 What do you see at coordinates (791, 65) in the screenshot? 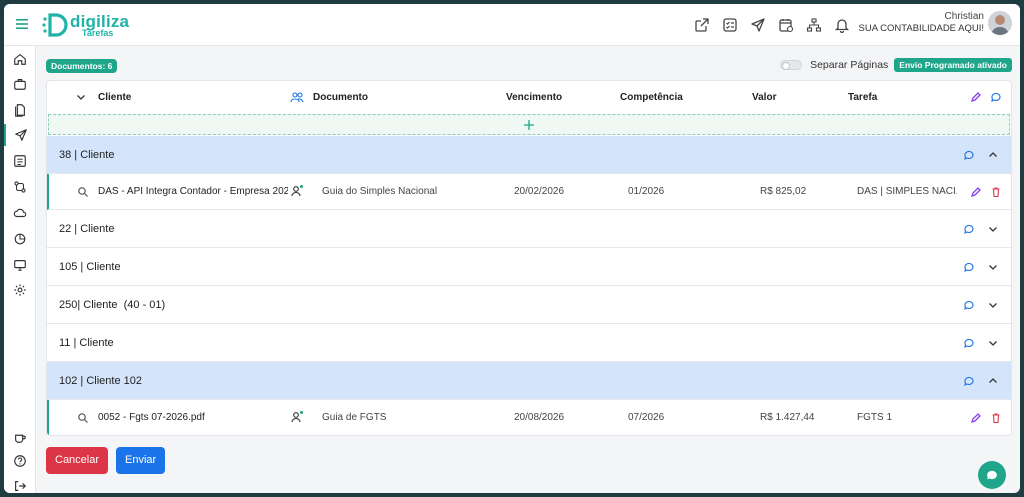
I see `separate-pages-toggle` at bounding box center [791, 65].